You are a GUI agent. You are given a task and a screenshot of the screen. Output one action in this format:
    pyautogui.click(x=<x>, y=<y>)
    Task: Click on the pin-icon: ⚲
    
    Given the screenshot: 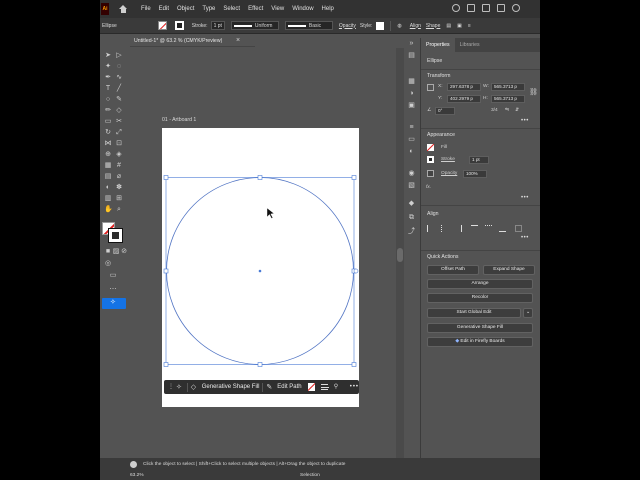 What is the action you would take?
    pyautogui.click(x=338, y=387)
    